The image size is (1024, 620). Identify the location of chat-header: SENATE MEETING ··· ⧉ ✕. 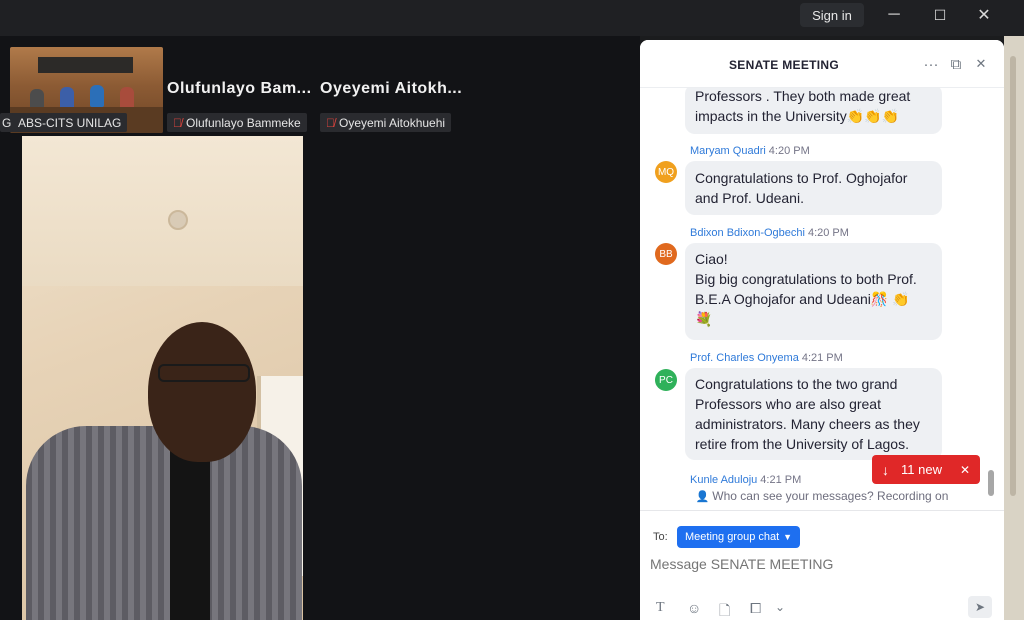
(822, 64).